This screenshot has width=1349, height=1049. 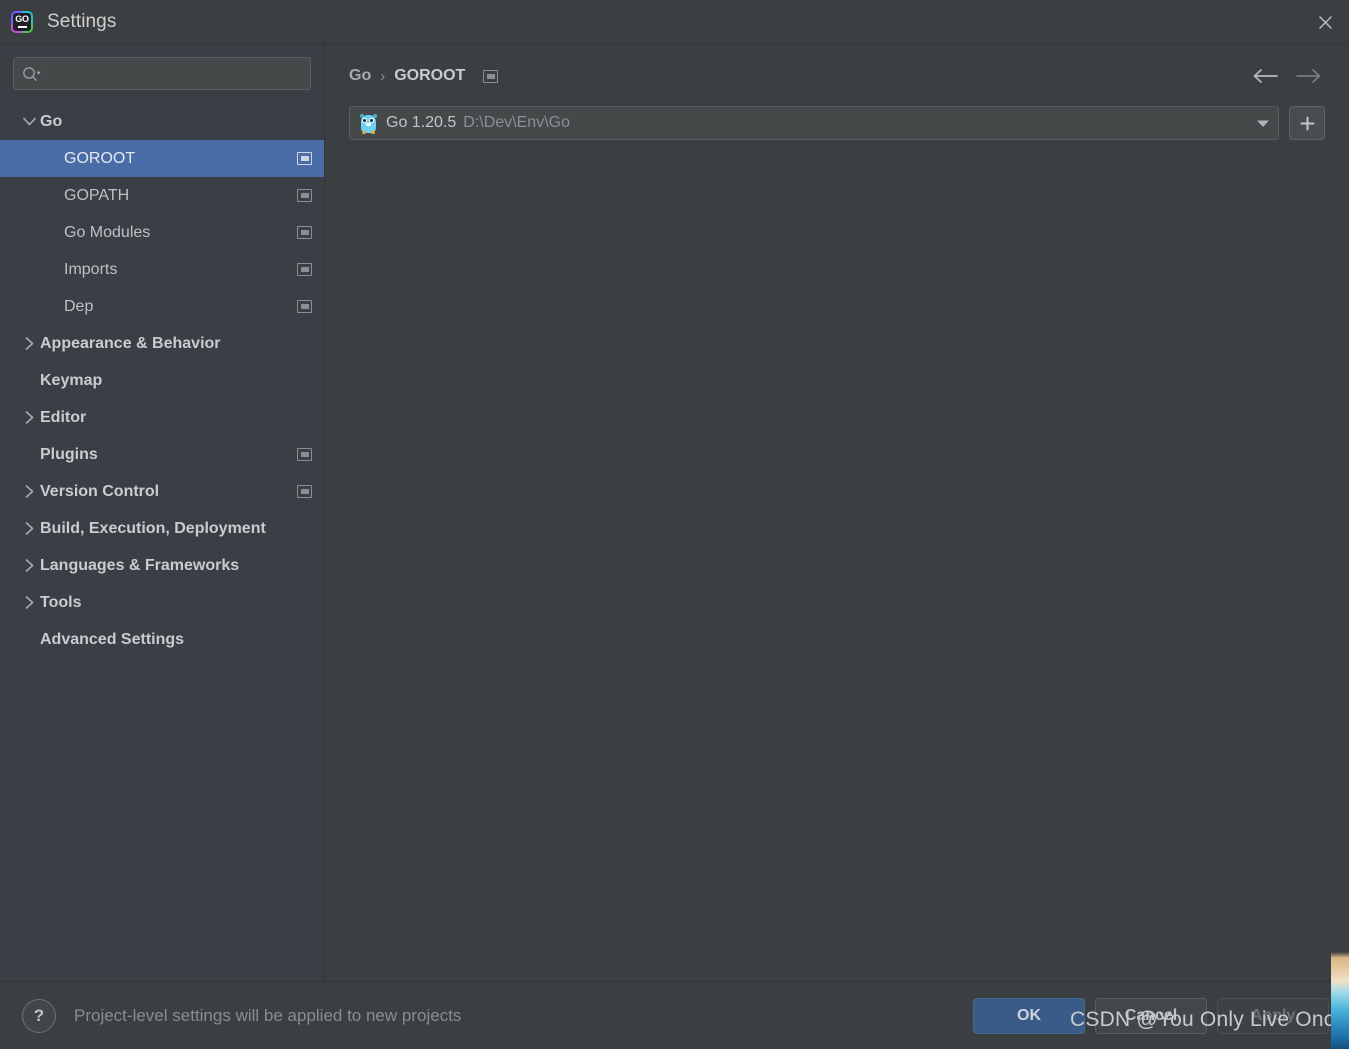 What do you see at coordinates (1289, 76) in the screenshot?
I see `navigation-buttons` at bounding box center [1289, 76].